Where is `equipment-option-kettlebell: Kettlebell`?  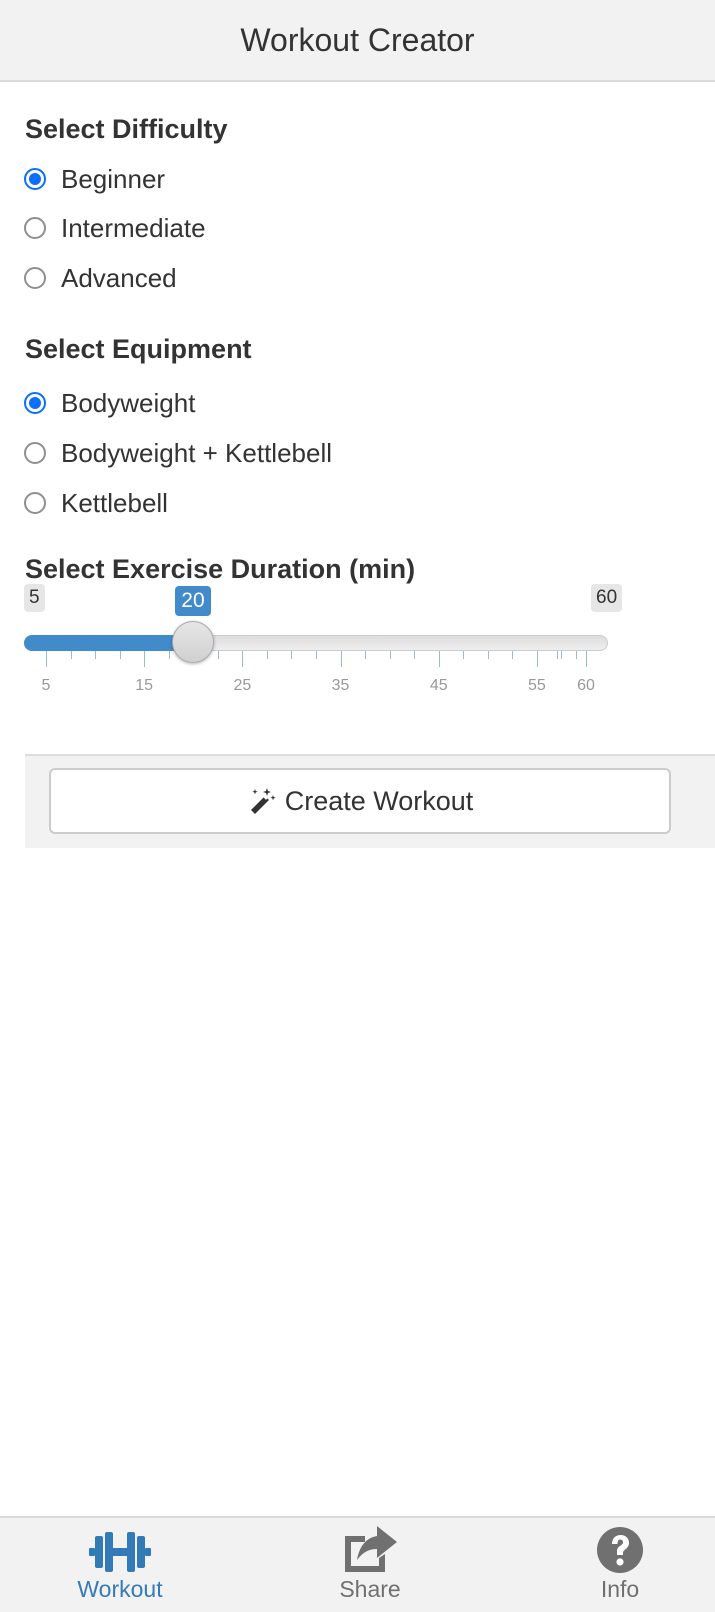 equipment-option-kettlebell: Kettlebell is located at coordinates (96, 503).